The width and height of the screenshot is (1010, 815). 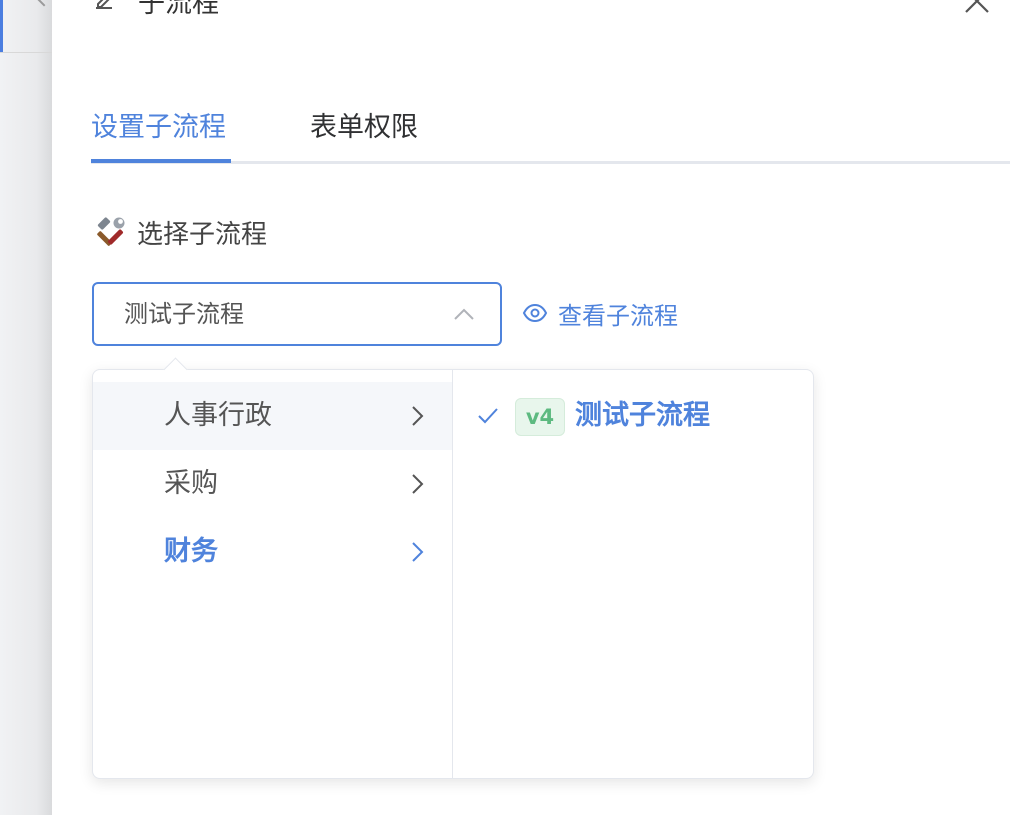 I want to click on tab-bar: 设置子流程 表单权限, so click(x=550, y=132).